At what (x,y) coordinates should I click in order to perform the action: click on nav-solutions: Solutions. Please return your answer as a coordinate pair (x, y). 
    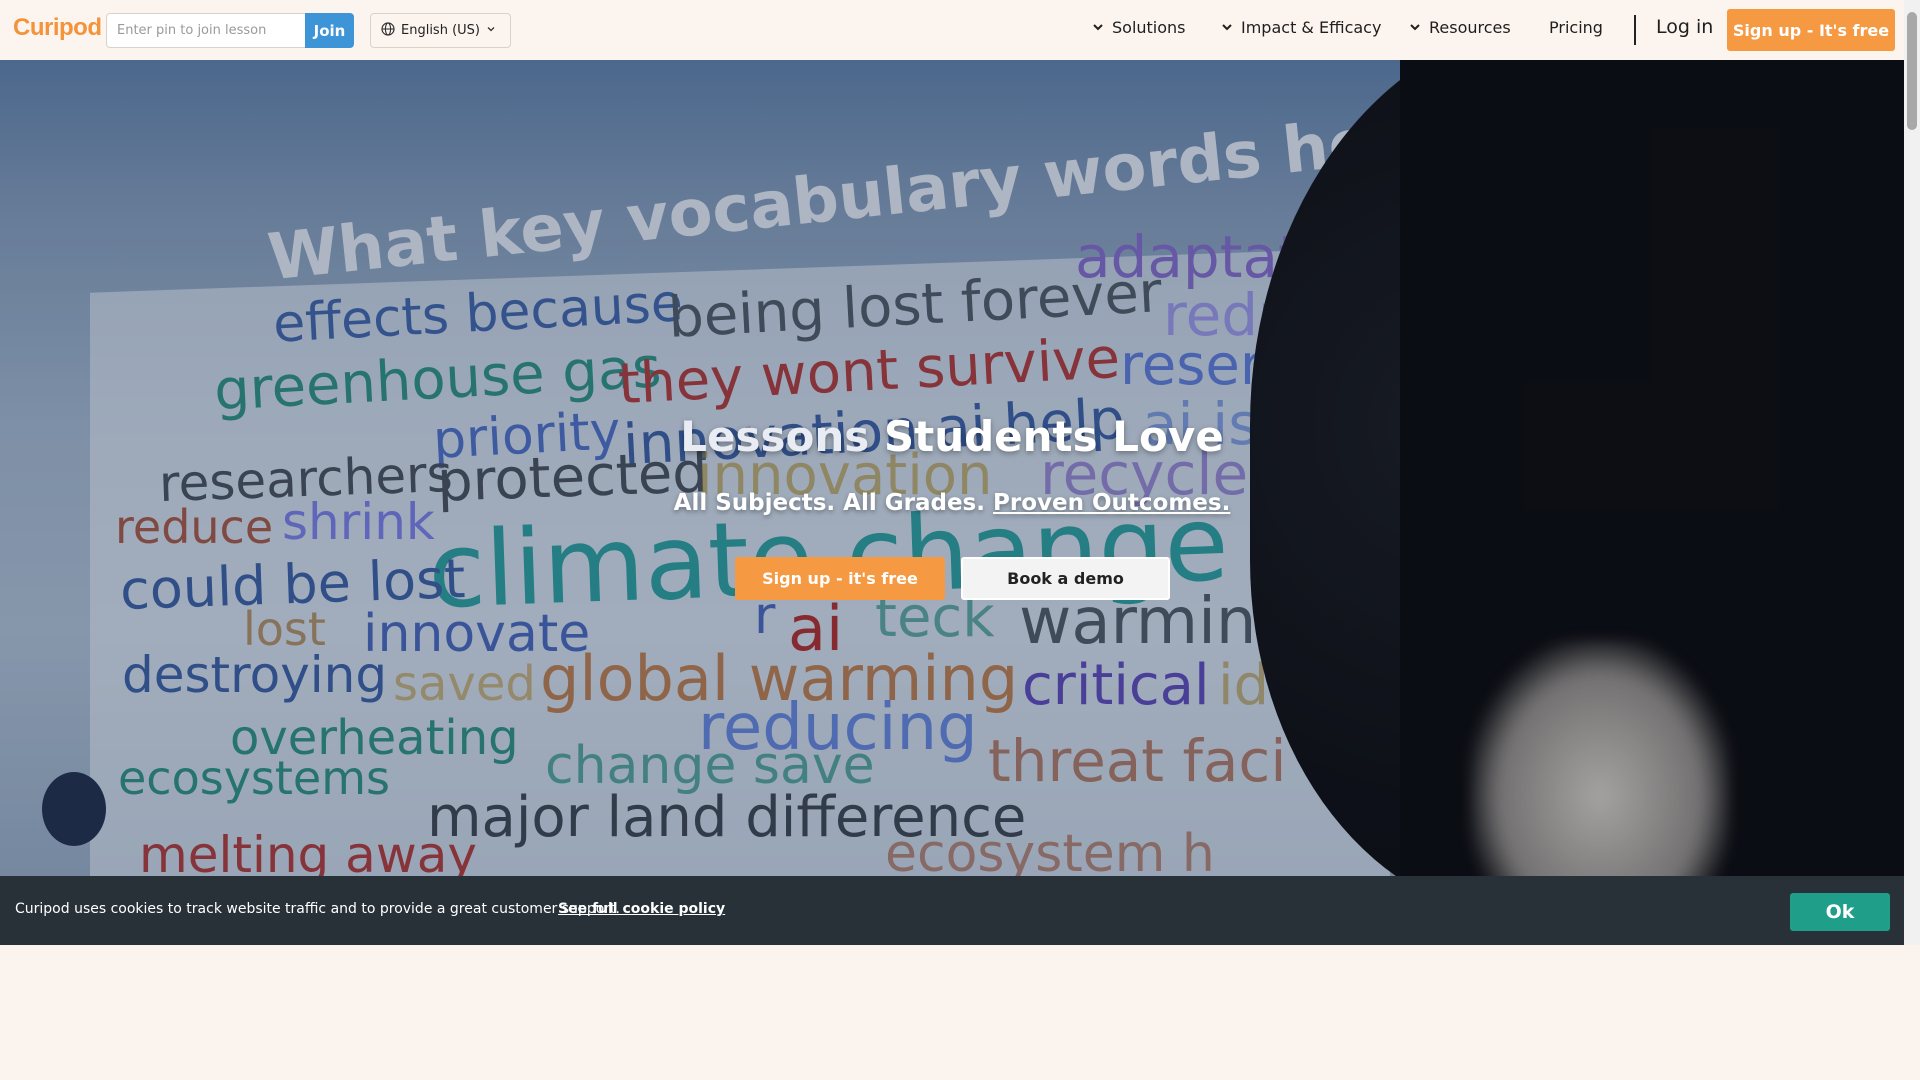
    Looking at the image, I should click on (1139, 27).